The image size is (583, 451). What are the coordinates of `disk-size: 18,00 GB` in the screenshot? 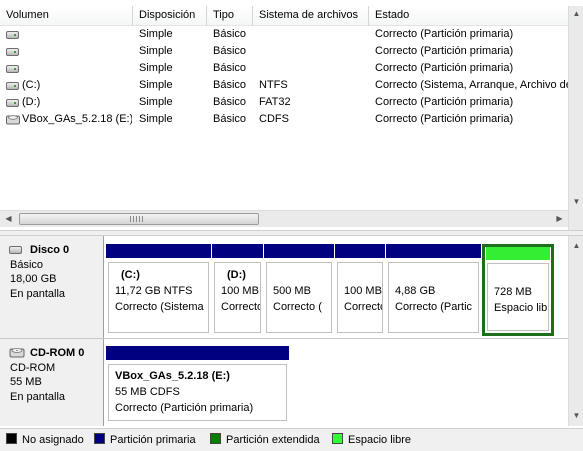 It's located at (33, 279).